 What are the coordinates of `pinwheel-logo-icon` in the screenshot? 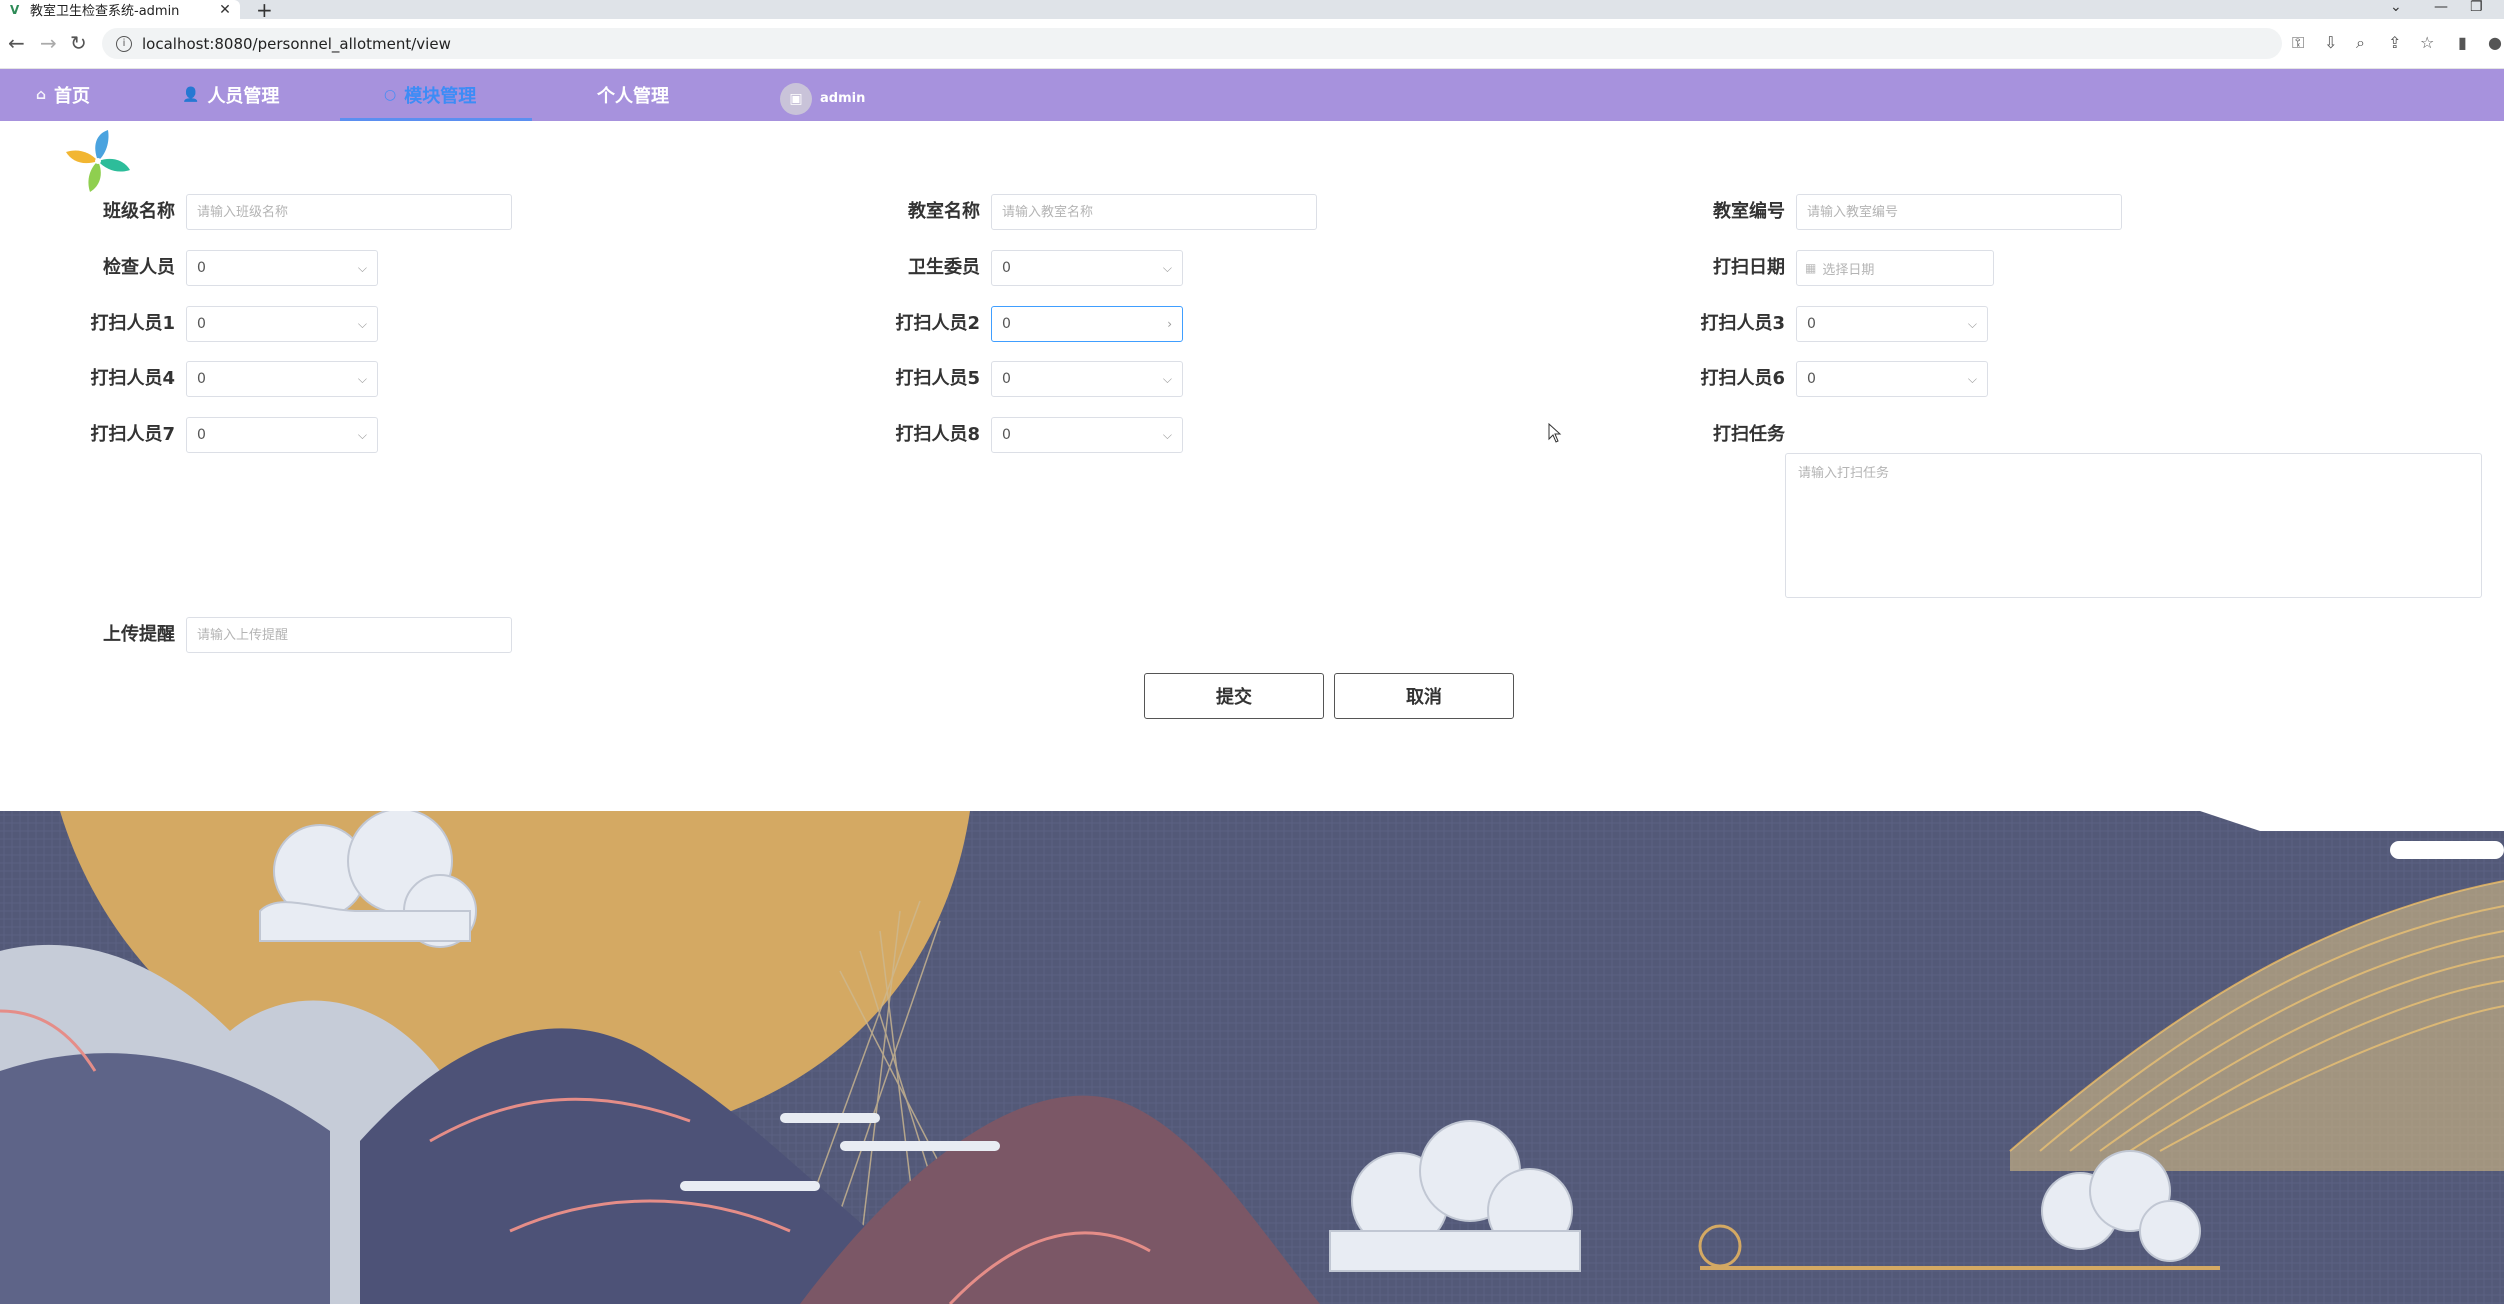 It's located at (98, 161).